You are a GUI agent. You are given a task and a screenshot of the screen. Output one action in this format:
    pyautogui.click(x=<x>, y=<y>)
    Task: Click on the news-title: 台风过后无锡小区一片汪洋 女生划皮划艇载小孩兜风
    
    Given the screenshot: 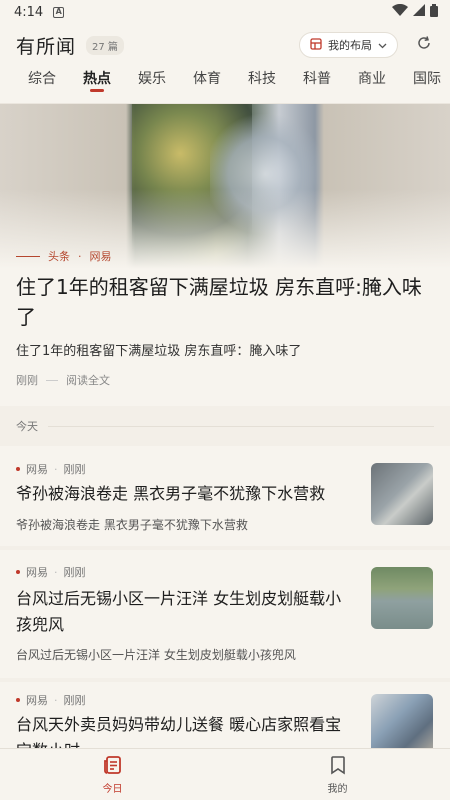 What is the action you would take?
    pyautogui.click(x=186, y=612)
    